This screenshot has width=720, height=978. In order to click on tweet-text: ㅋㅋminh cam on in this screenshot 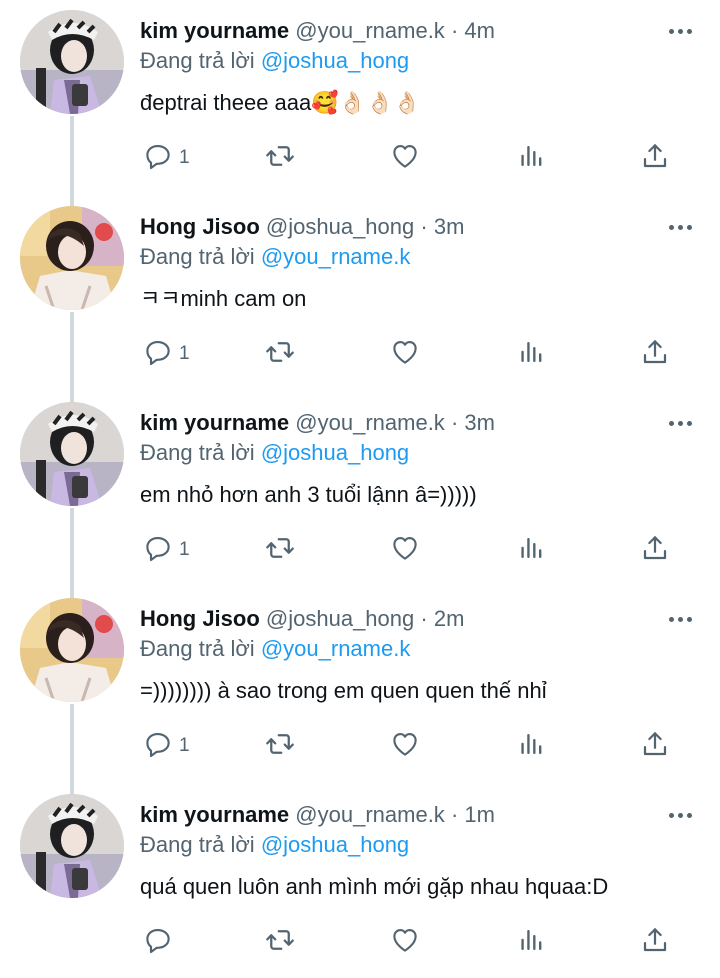, I will do `click(223, 298)`.